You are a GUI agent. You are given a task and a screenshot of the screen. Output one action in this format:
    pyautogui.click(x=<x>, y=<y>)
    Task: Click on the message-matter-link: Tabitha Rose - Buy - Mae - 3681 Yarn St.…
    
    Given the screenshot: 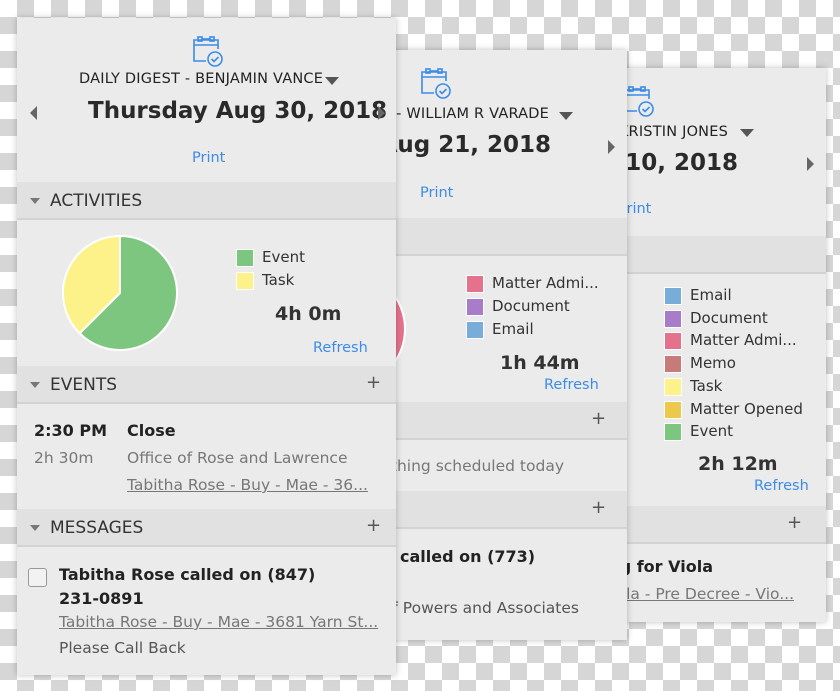 What is the action you would take?
    pyautogui.click(x=218, y=622)
    